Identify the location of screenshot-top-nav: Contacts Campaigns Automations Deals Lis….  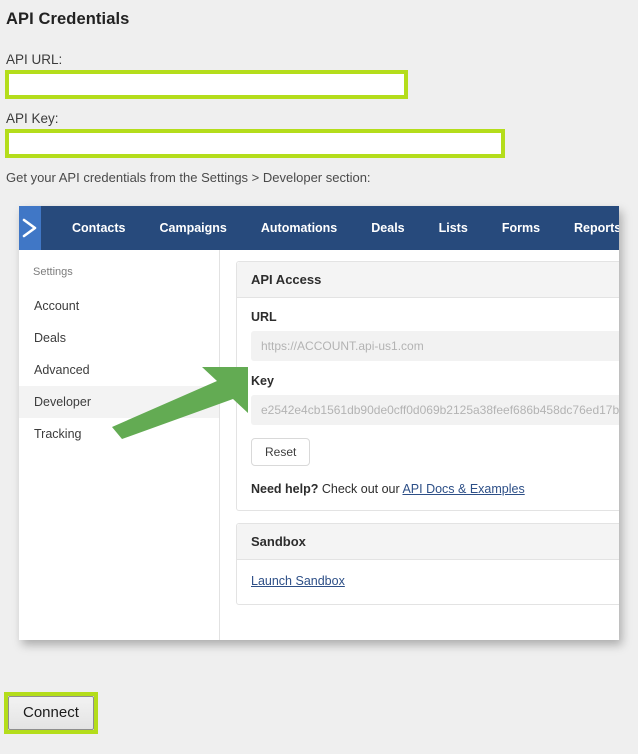
(319, 228).